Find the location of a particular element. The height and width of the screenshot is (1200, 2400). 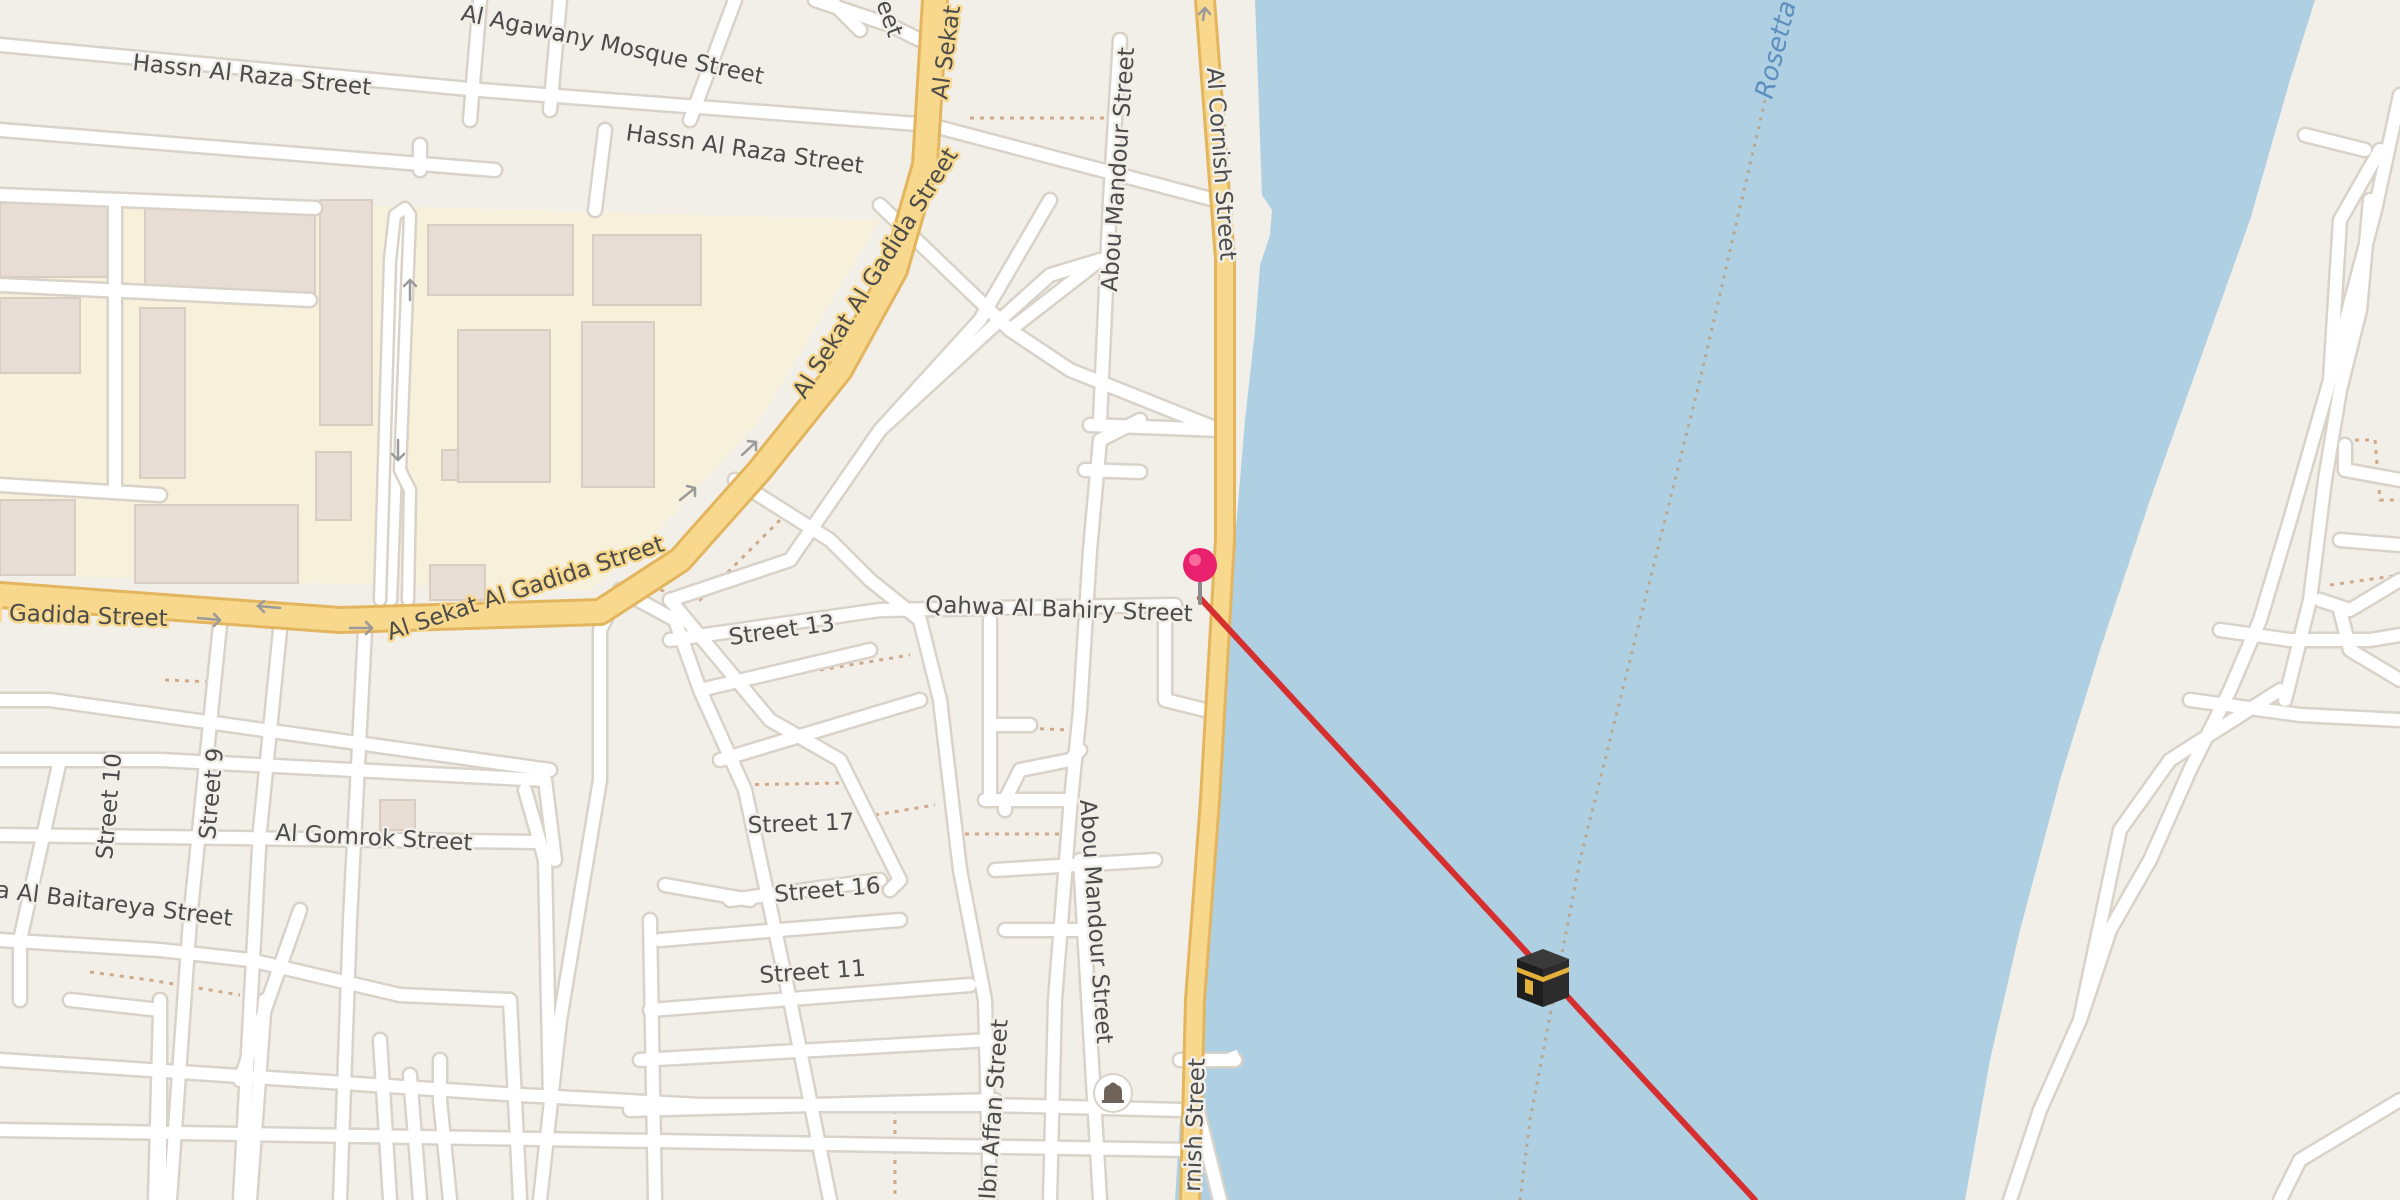

street-label: rnish Street is located at coordinates (1195, 1125).